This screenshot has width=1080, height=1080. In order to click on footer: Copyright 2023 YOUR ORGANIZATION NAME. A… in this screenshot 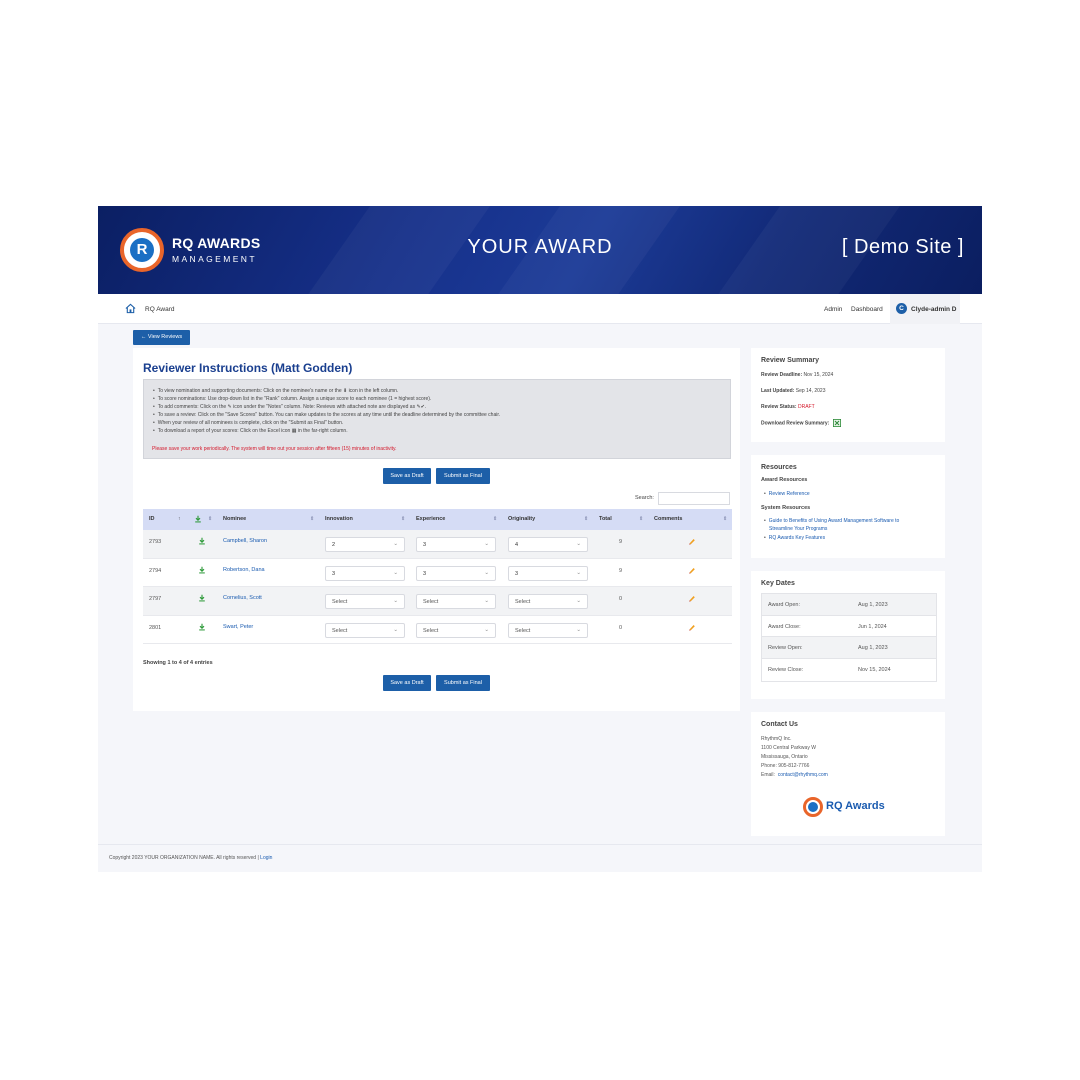, I will do `click(540, 857)`.